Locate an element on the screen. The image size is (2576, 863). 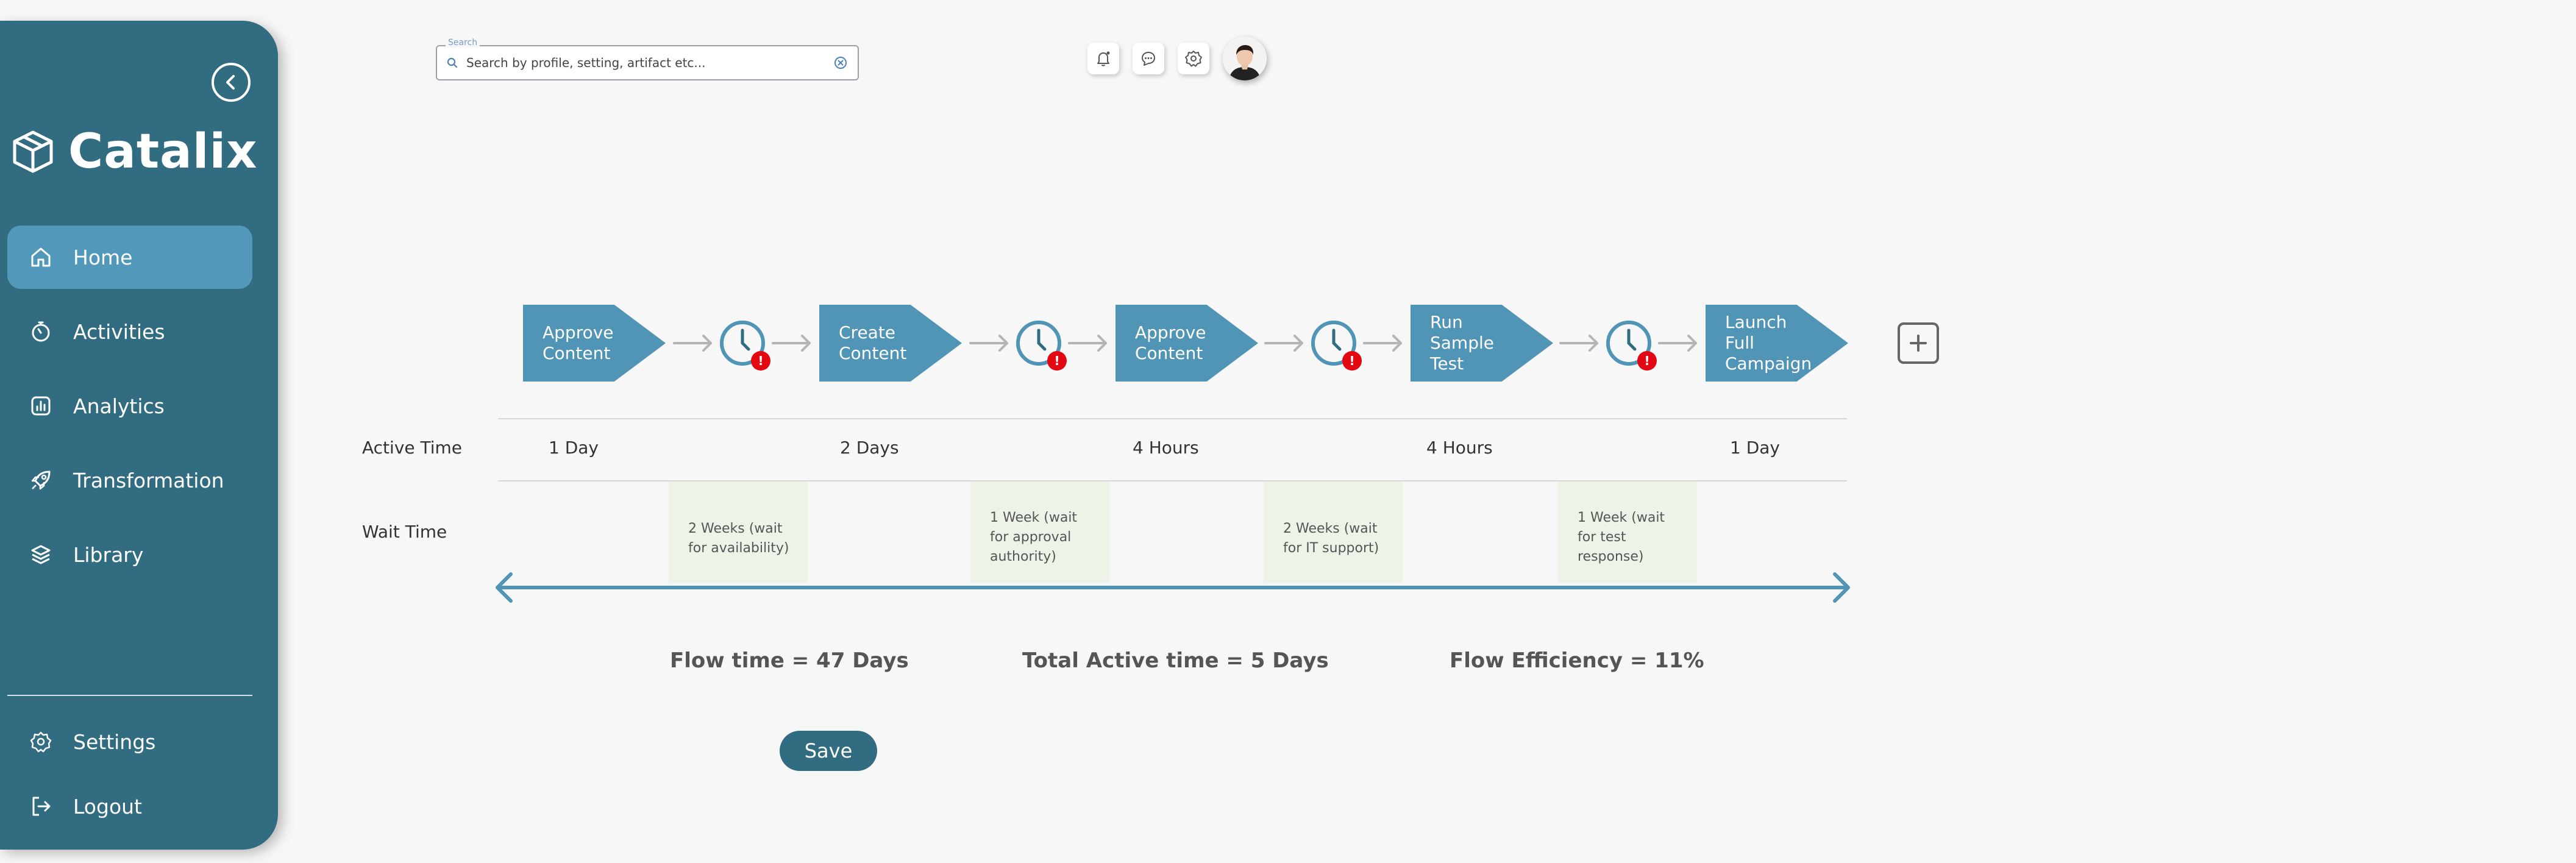
notifications-button is located at coordinates (1103, 58).